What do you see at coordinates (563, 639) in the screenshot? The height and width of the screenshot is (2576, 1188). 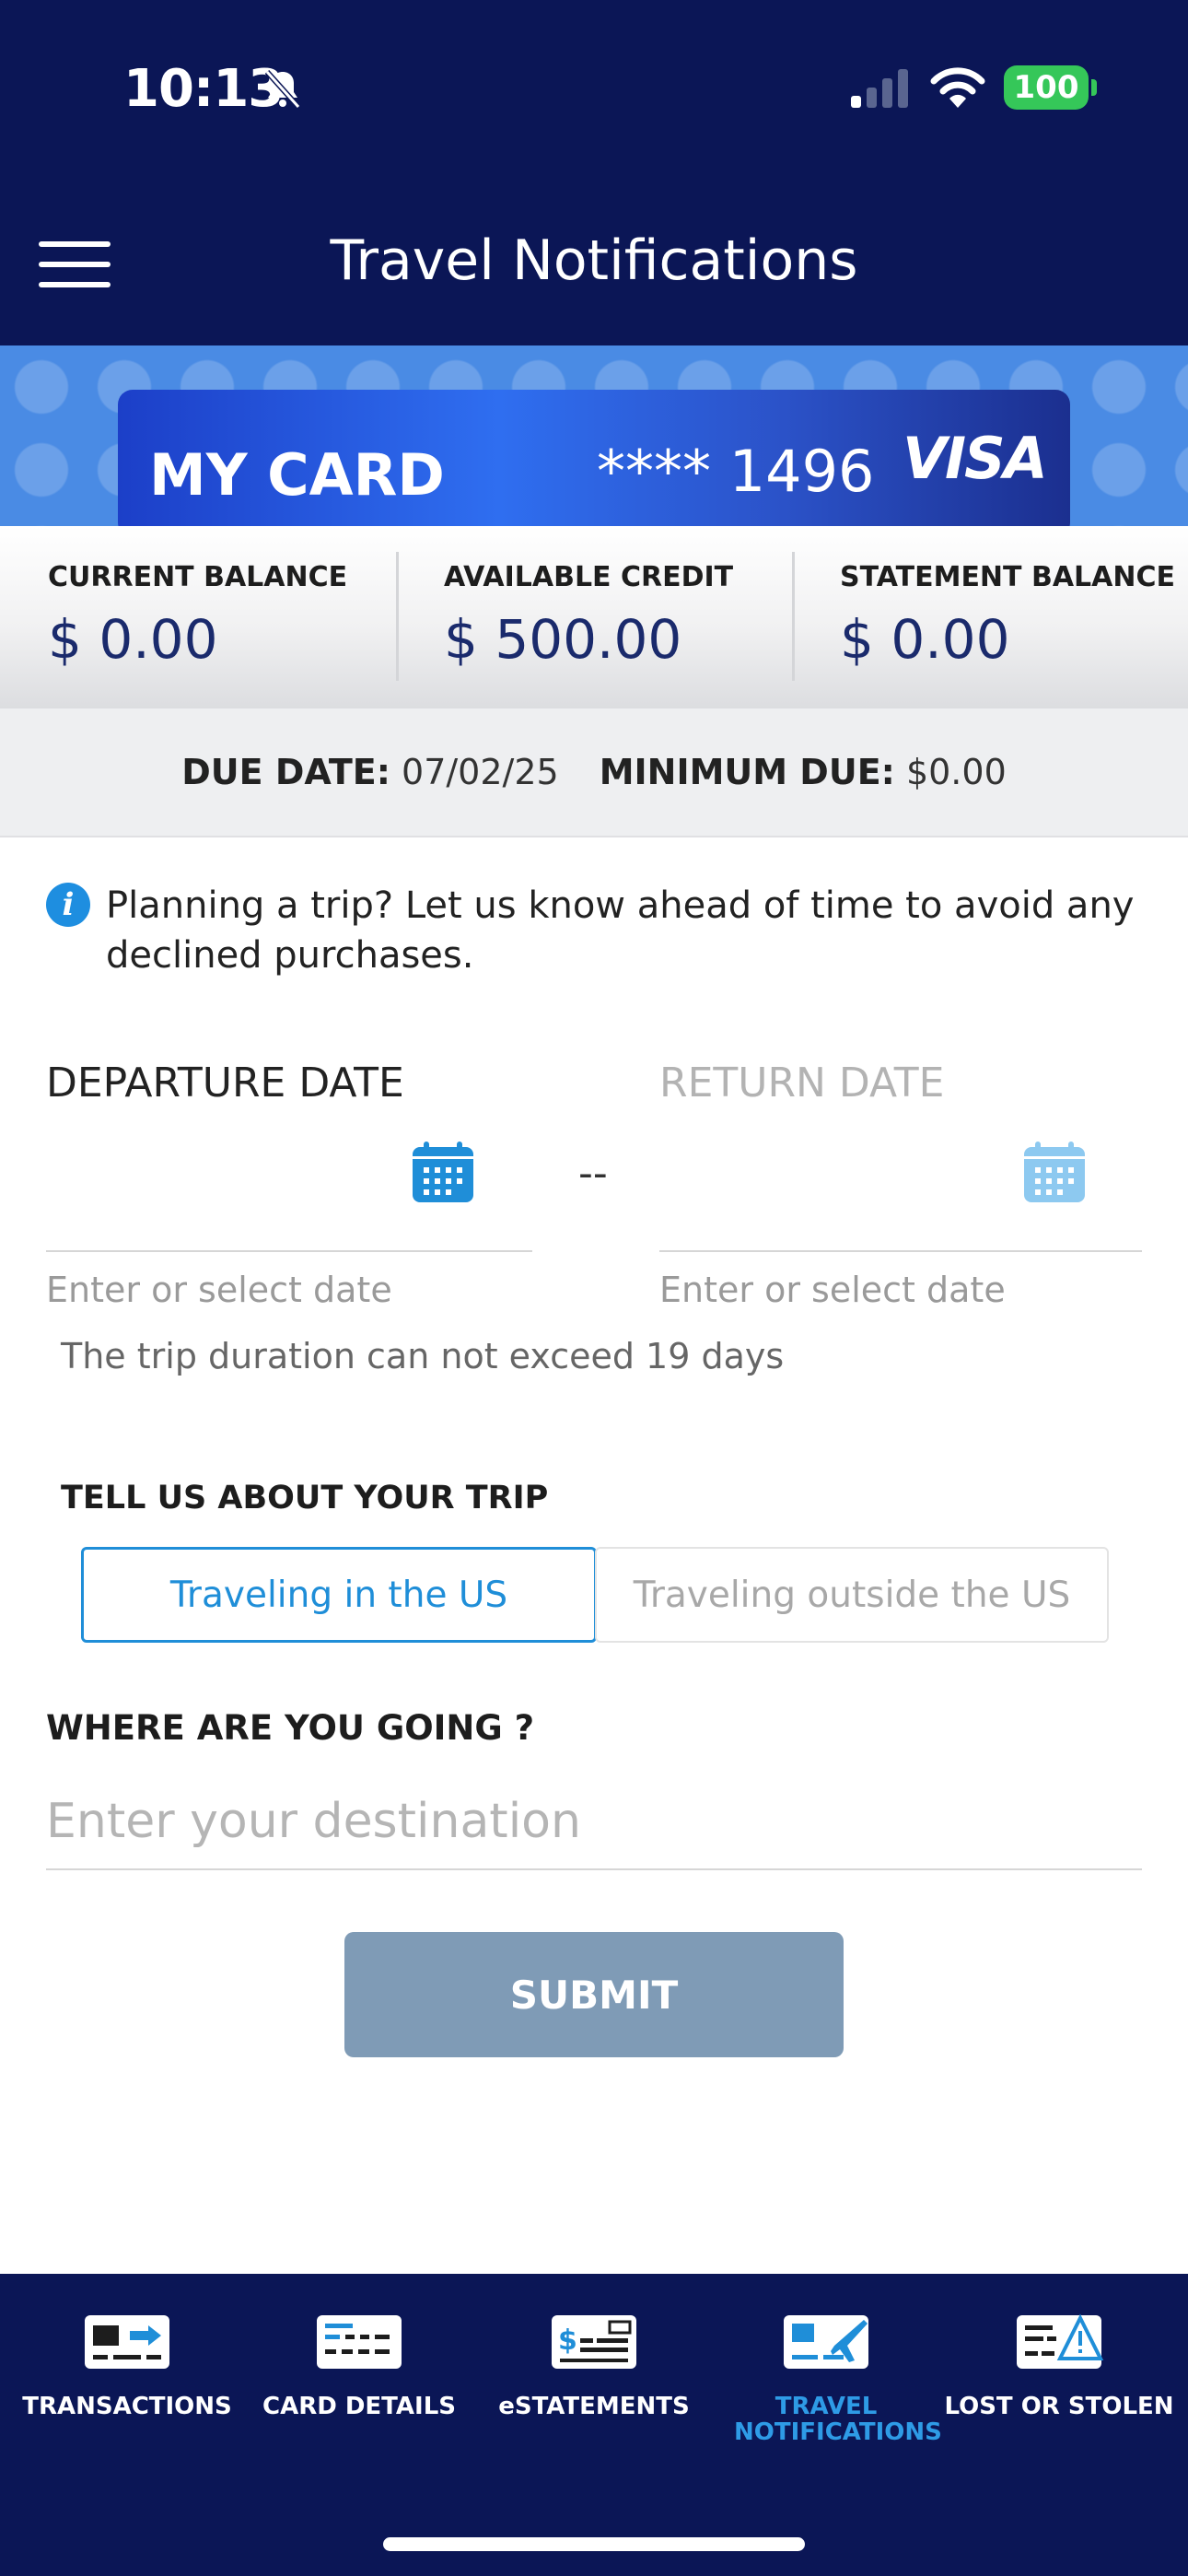 I see `balance-value: $ 500.00` at bounding box center [563, 639].